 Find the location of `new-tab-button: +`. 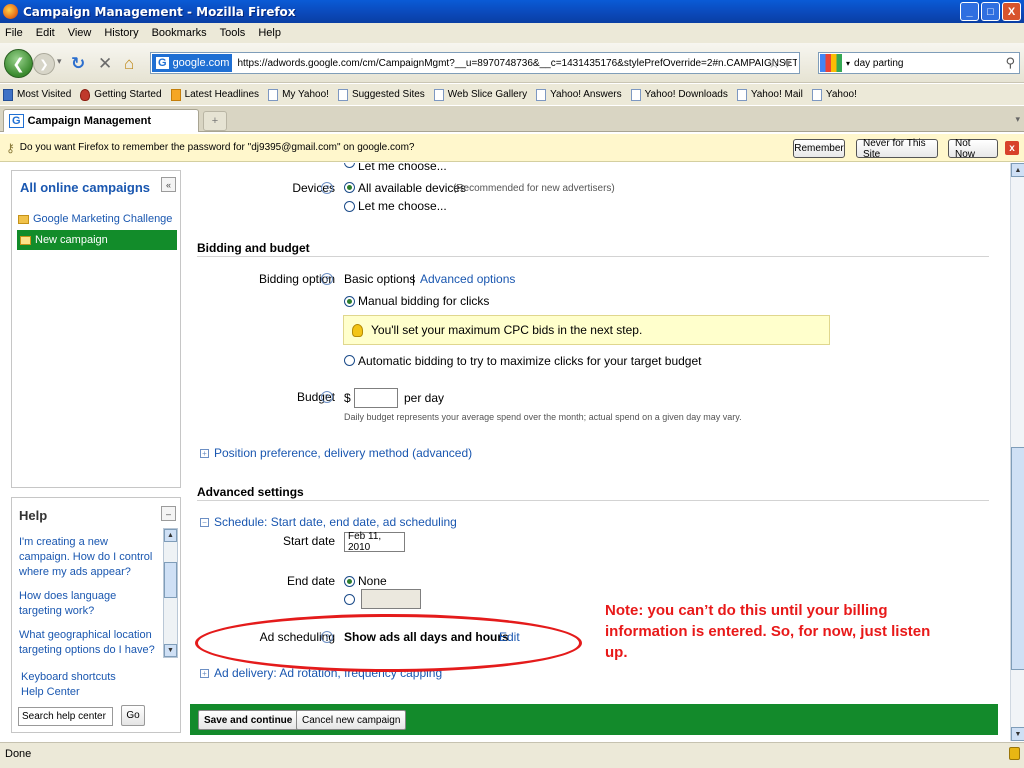

new-tab-button: + is located at coordinates (215, 121).